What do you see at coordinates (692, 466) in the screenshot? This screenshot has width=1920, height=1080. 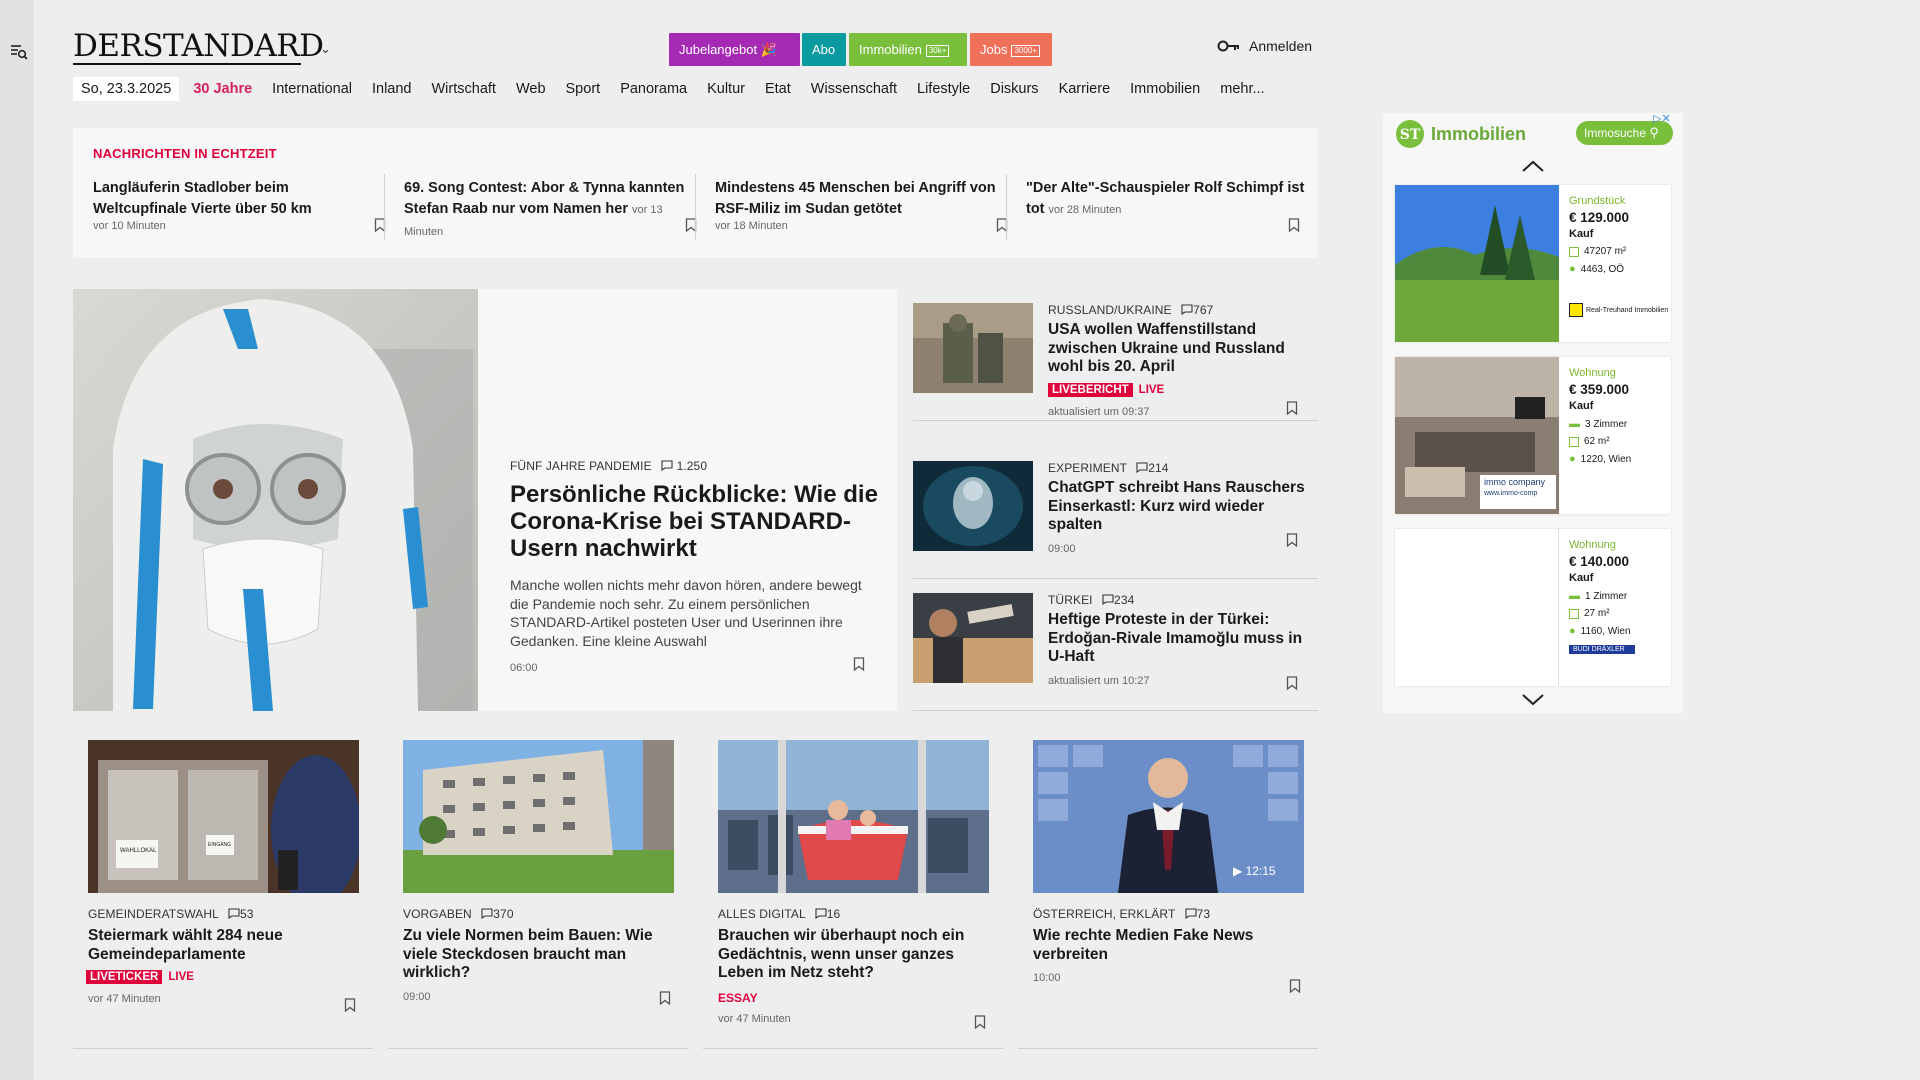 I see `comment-count: 1.250` at bounding box center [692, 466].